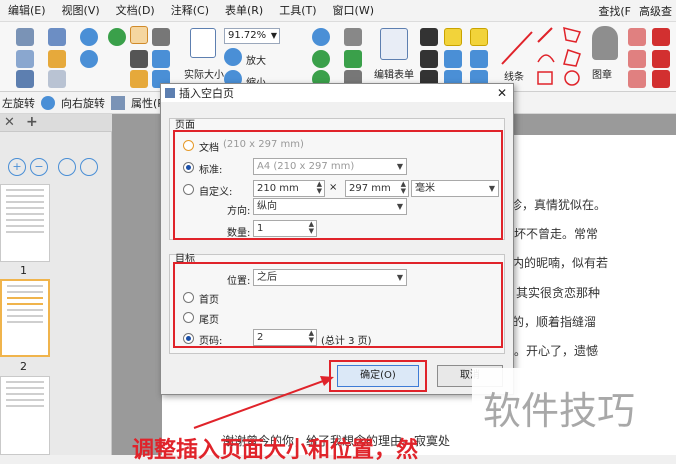 Image resolution: width=676 pixels, height=464 pixels. Describe the element at coordinates (188, 167) in the screenshot. I see `standard-radio` at that location.